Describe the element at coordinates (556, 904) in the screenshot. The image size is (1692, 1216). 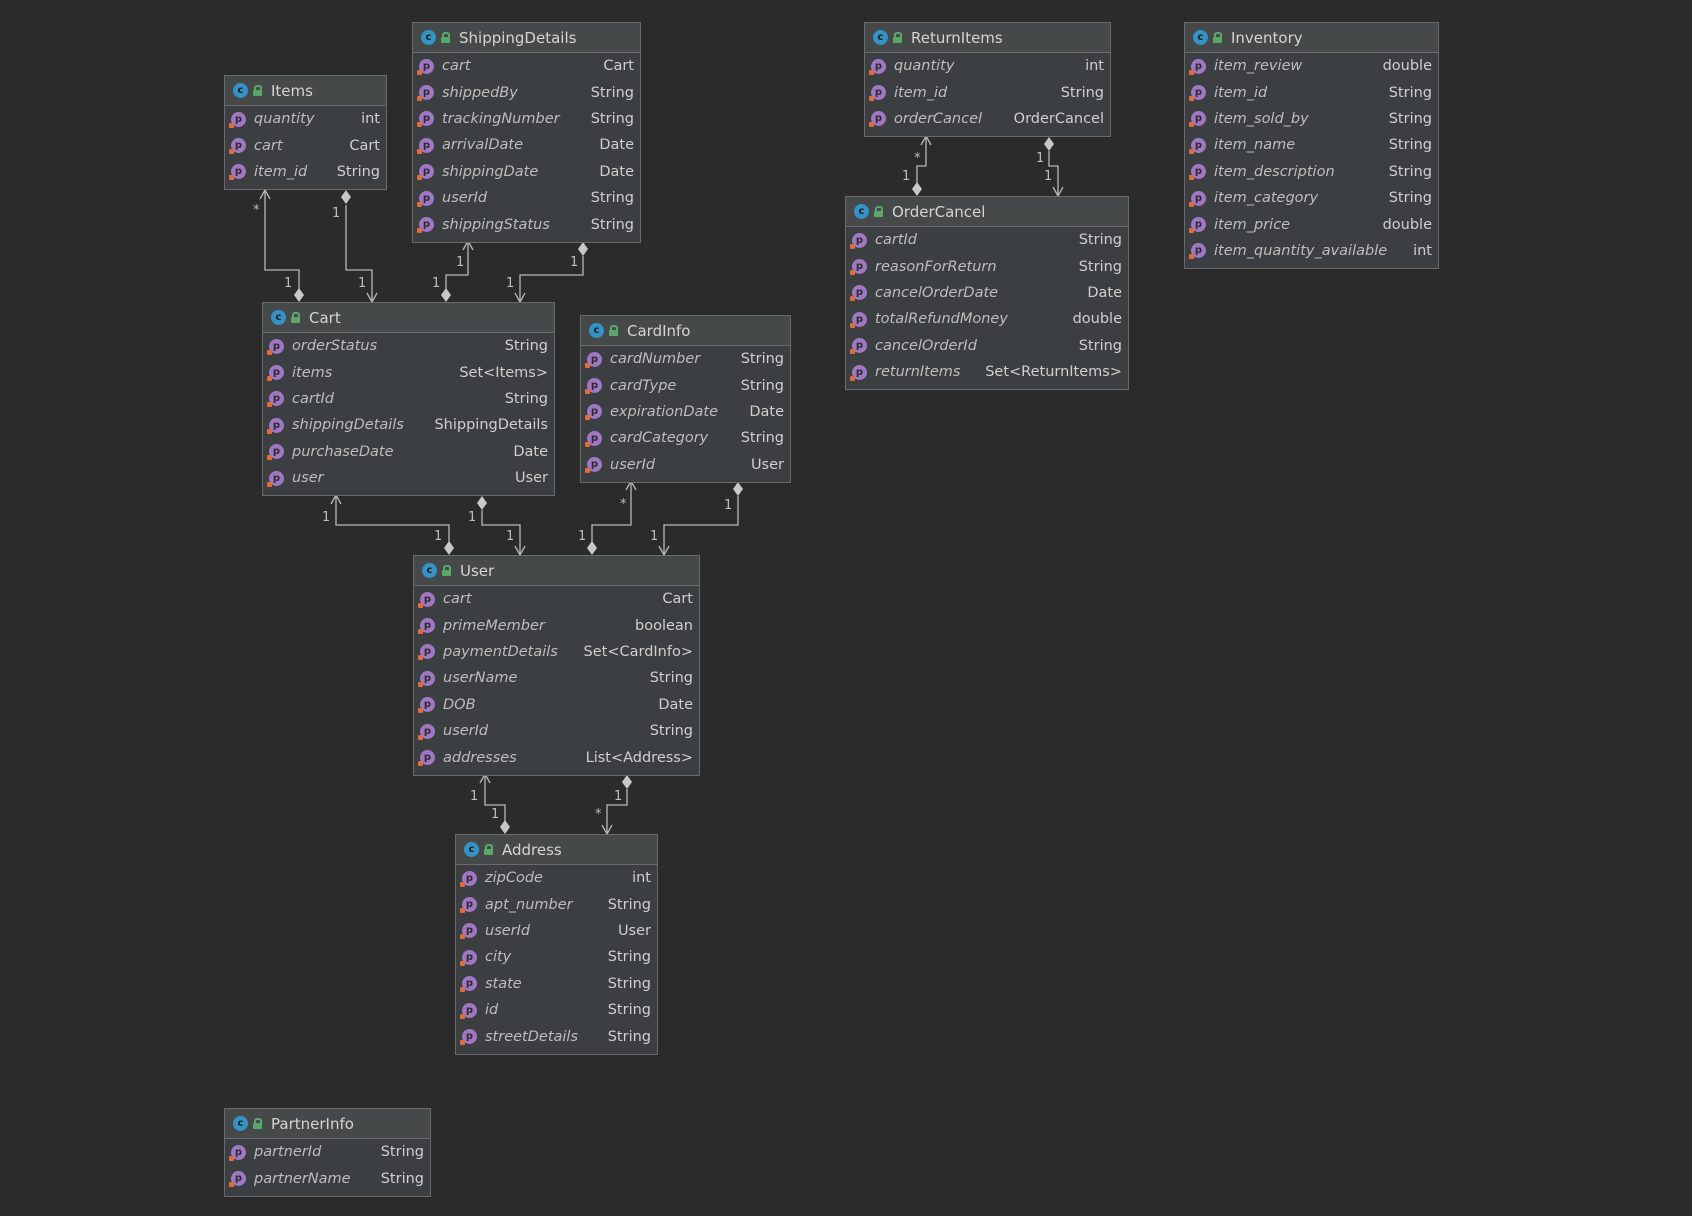
I see `field-row: p apt_number String` at that location.